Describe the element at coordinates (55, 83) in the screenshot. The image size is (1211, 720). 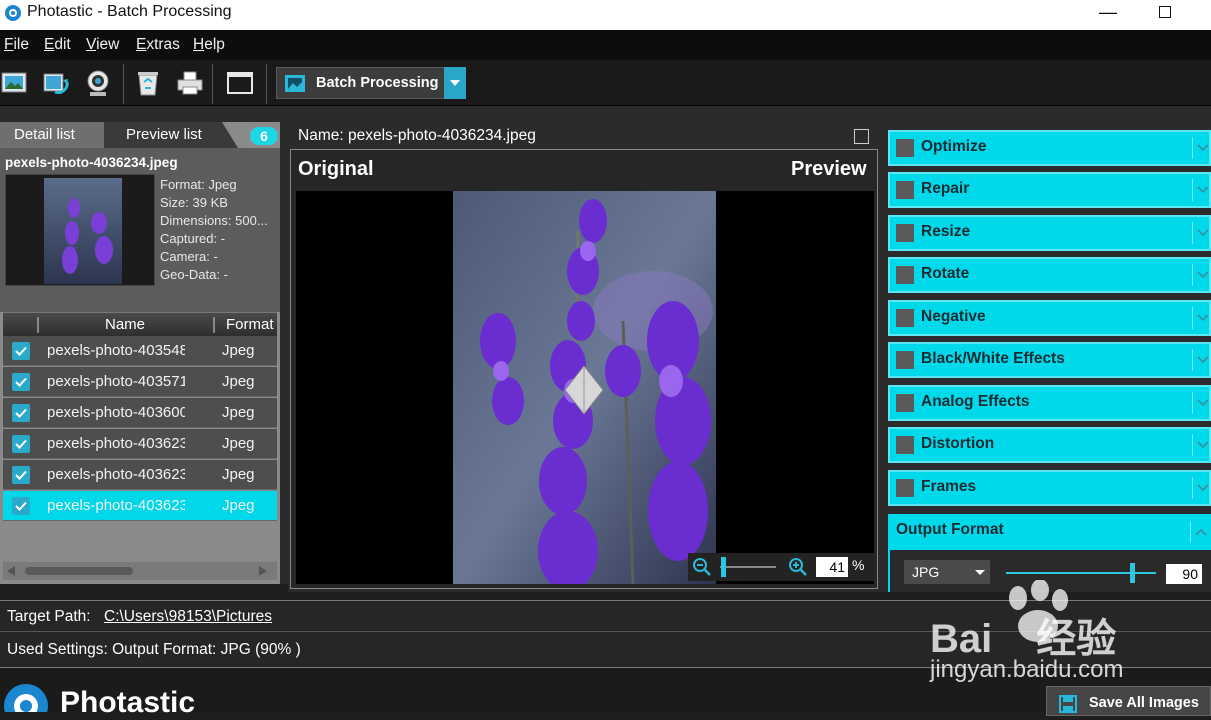
I see `rotate-image-icon` at that location.